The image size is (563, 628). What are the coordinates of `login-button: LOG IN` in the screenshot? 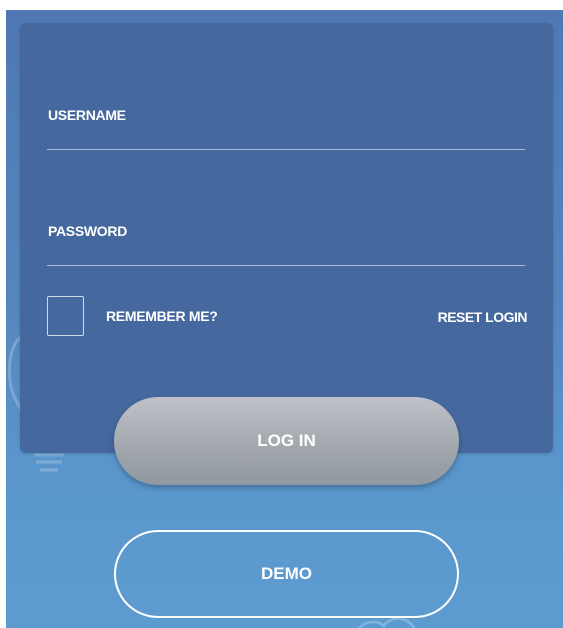 It's located at (286, 441).